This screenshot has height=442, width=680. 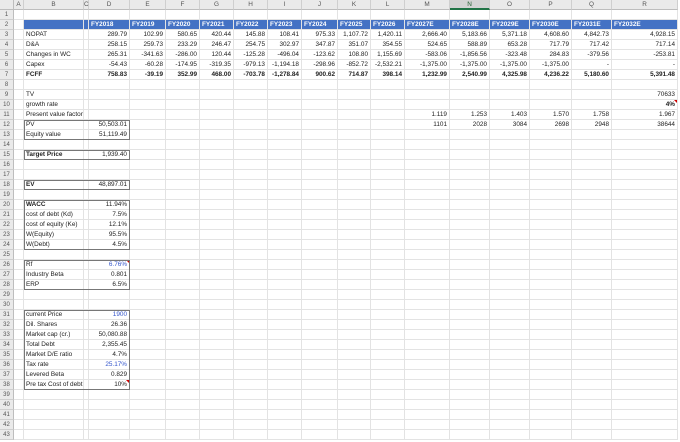 What do you see at coordinates (56, 365) in the screenshot?
I see `tax-rate-label: Tax rate` at bounding box center [56, 365].